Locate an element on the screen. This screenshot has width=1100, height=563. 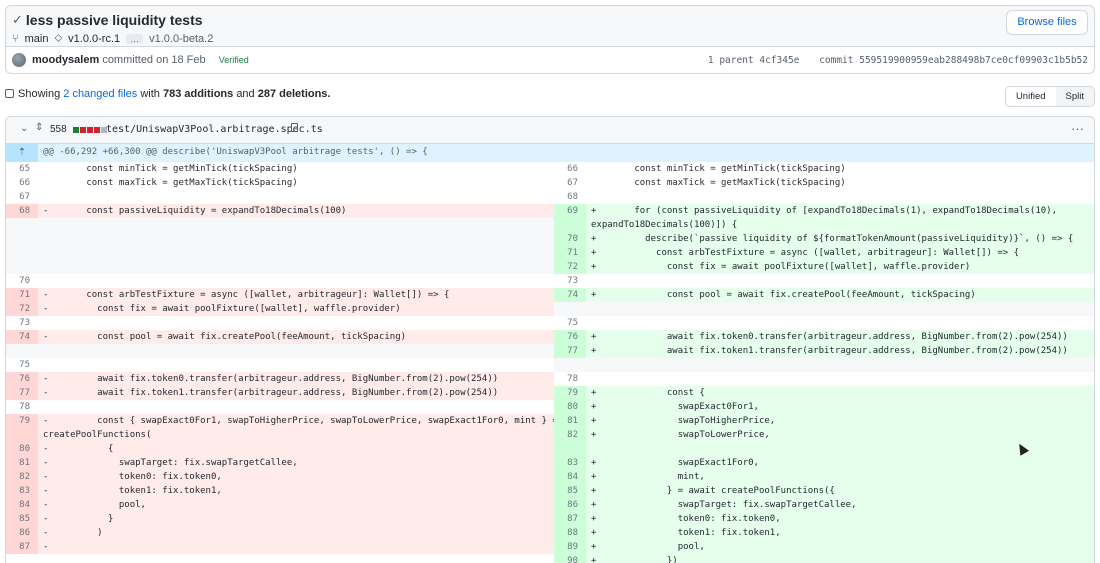
tag-secondary: v1.0.0-beta.2 is located at coordinates (181, 39).